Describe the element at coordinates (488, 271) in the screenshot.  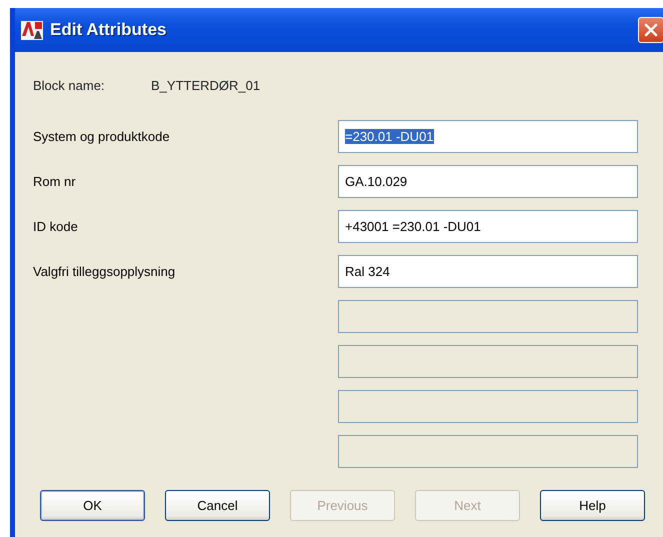
I see `input-field: Ral 324` at that location.